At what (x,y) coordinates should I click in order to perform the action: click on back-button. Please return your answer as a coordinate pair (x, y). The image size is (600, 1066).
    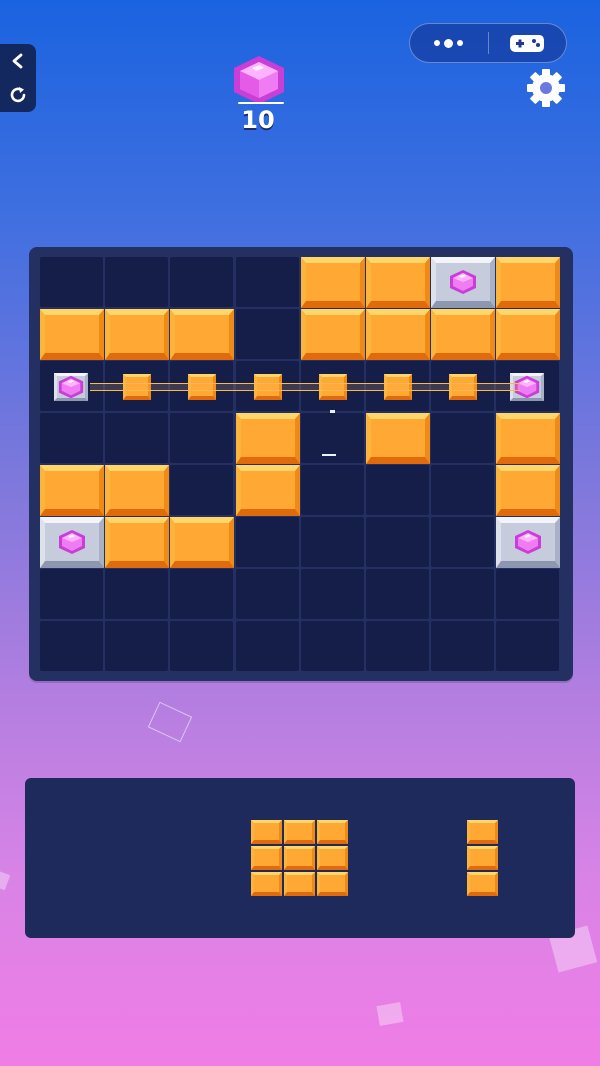
    Looking at the image, I should click on (18, 61).